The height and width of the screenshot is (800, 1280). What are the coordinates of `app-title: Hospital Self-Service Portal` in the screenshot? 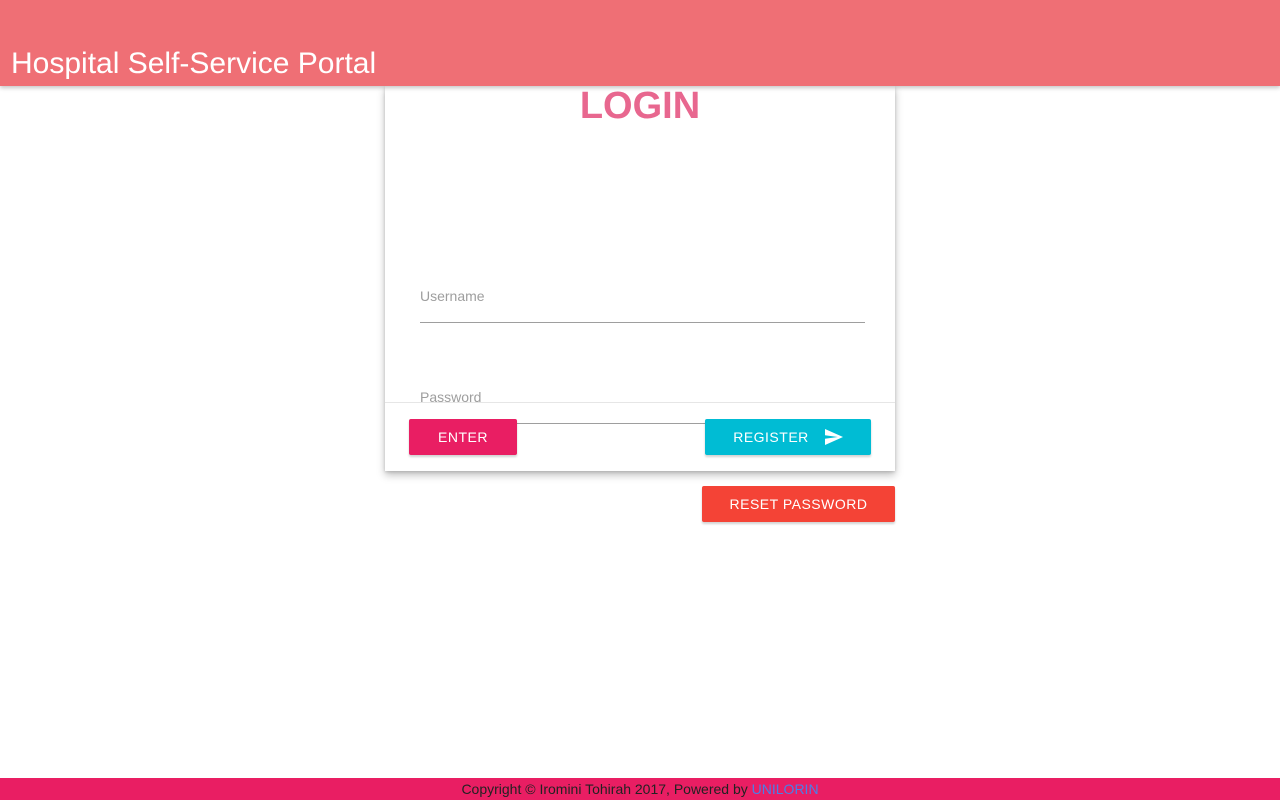 It's located at (194, 63).